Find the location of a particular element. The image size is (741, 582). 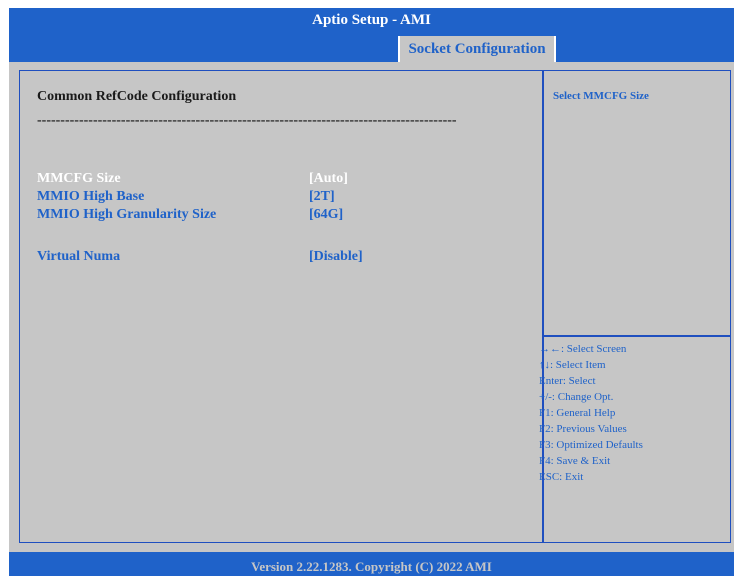

setting-value: [Auto] is located at coordinates (328, 179).